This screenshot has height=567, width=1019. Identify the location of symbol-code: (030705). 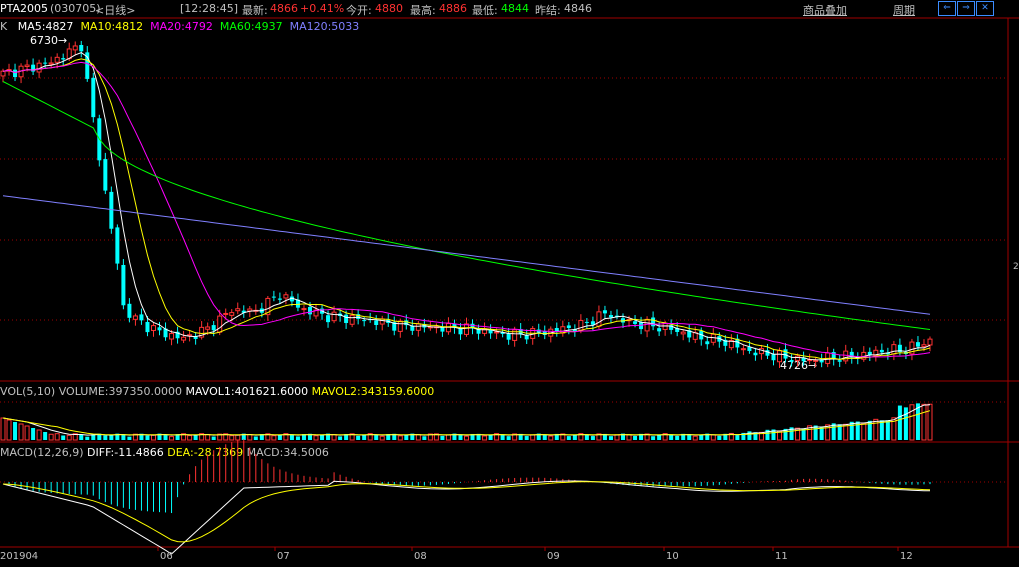
(75, 8).